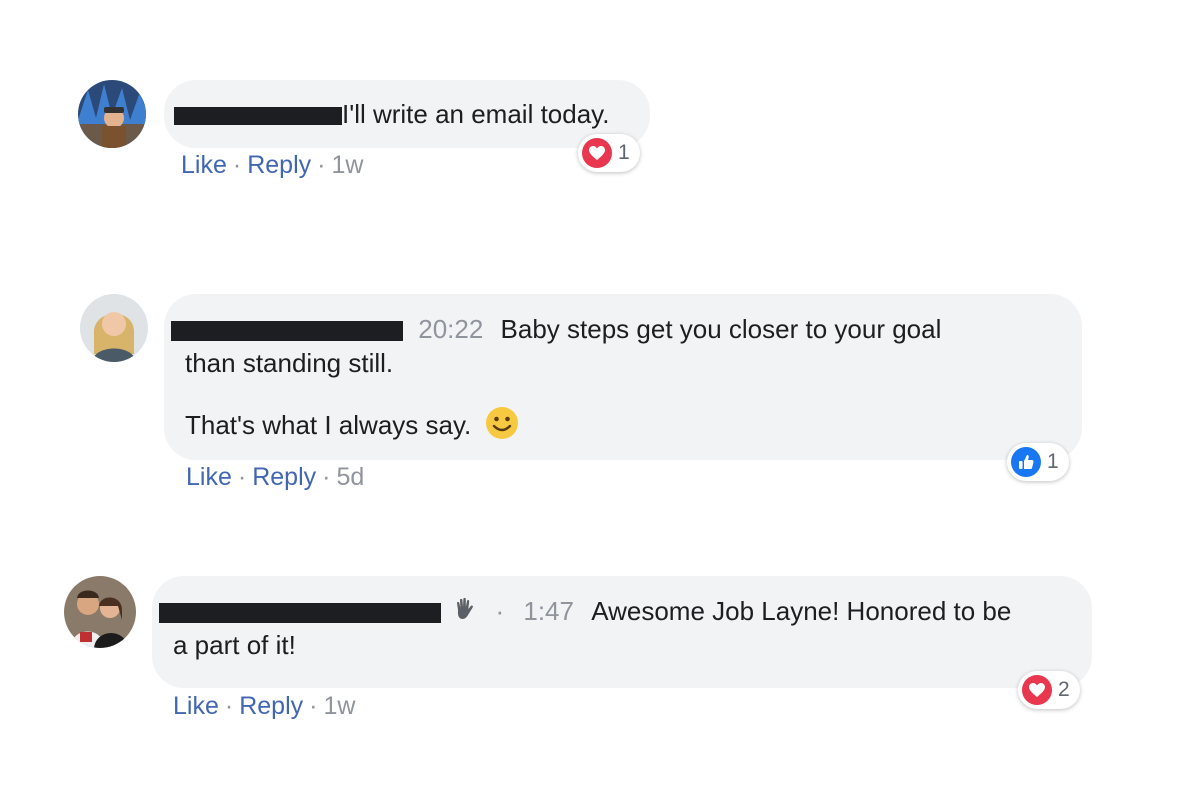 Image resolution: width=1200 pixels, height=800 pixels. What do you see at coordinates (465, 613) in the screenshot?
I see `waving-hand-icon` at bounding box center [465, 613].